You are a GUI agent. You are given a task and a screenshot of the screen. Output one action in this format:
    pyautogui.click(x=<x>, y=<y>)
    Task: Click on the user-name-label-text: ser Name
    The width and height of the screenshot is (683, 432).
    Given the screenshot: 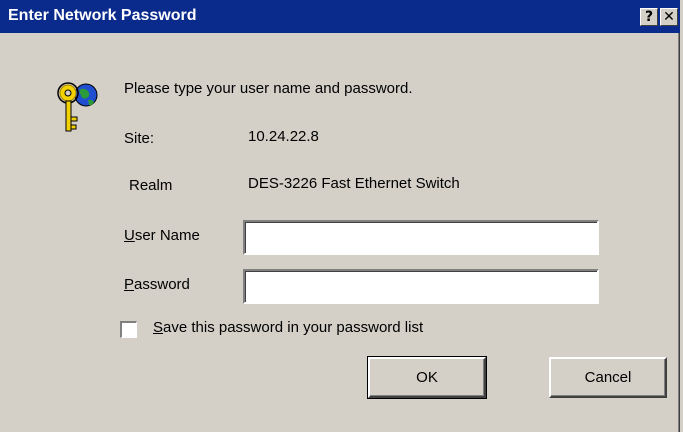 What is the action you would take?
    pyautogui.click(x=167, y=235)
    